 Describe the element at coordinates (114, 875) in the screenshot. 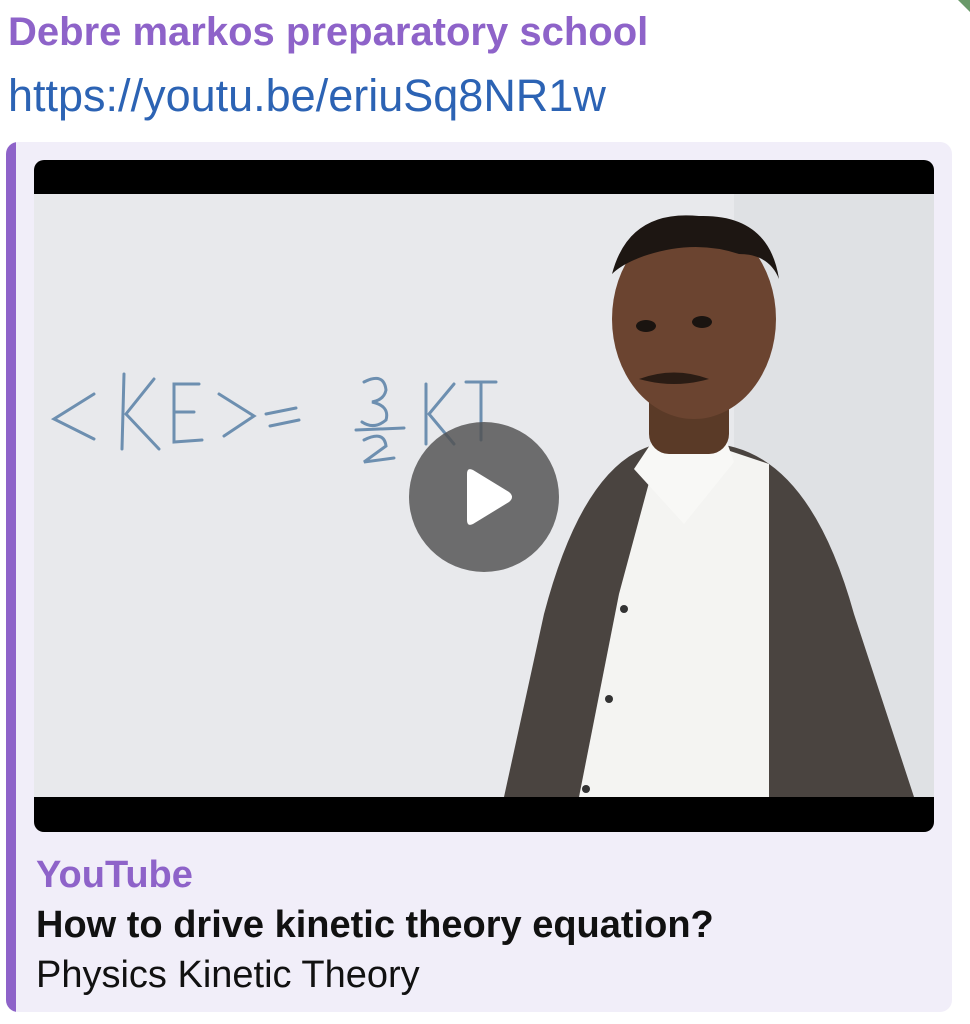

I see `preview-site-name: YouTube` at that location.